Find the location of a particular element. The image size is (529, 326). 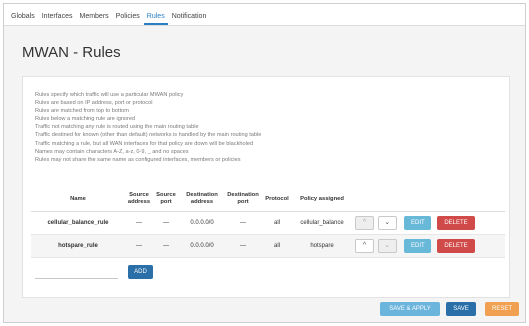

new-rule-name-input is located at coordinates (76, 274).